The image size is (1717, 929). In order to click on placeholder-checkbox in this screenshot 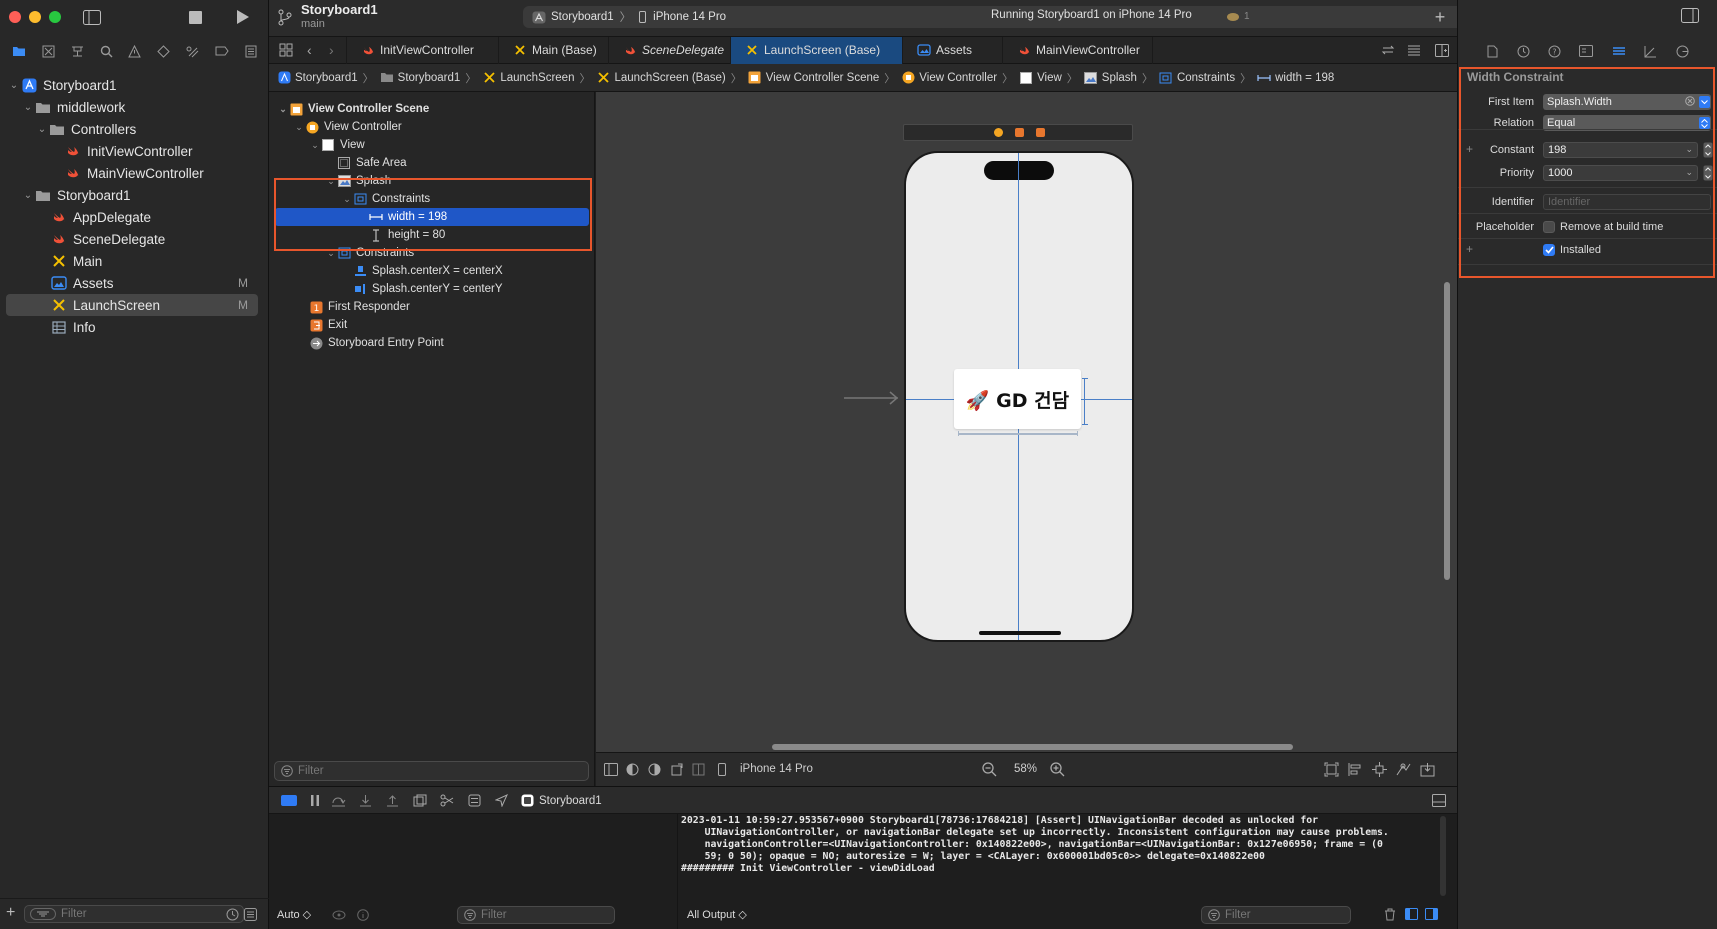, I will do `click(1549, 227)`.